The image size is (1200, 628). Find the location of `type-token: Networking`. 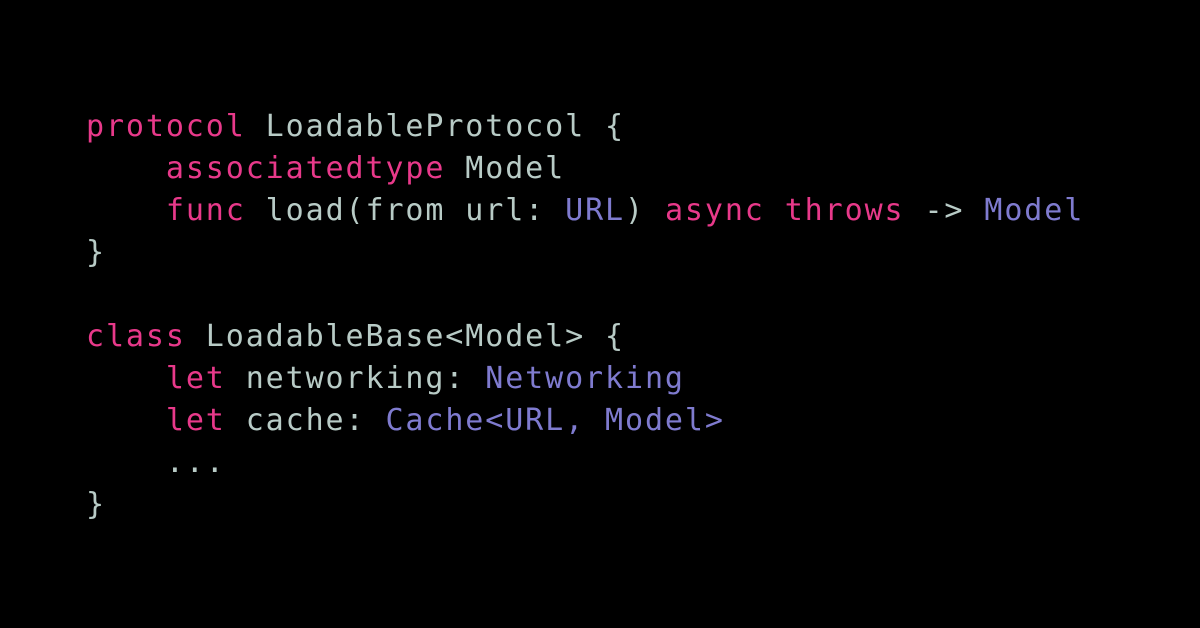

type-token: Networking is located at coordinates (585, 378).